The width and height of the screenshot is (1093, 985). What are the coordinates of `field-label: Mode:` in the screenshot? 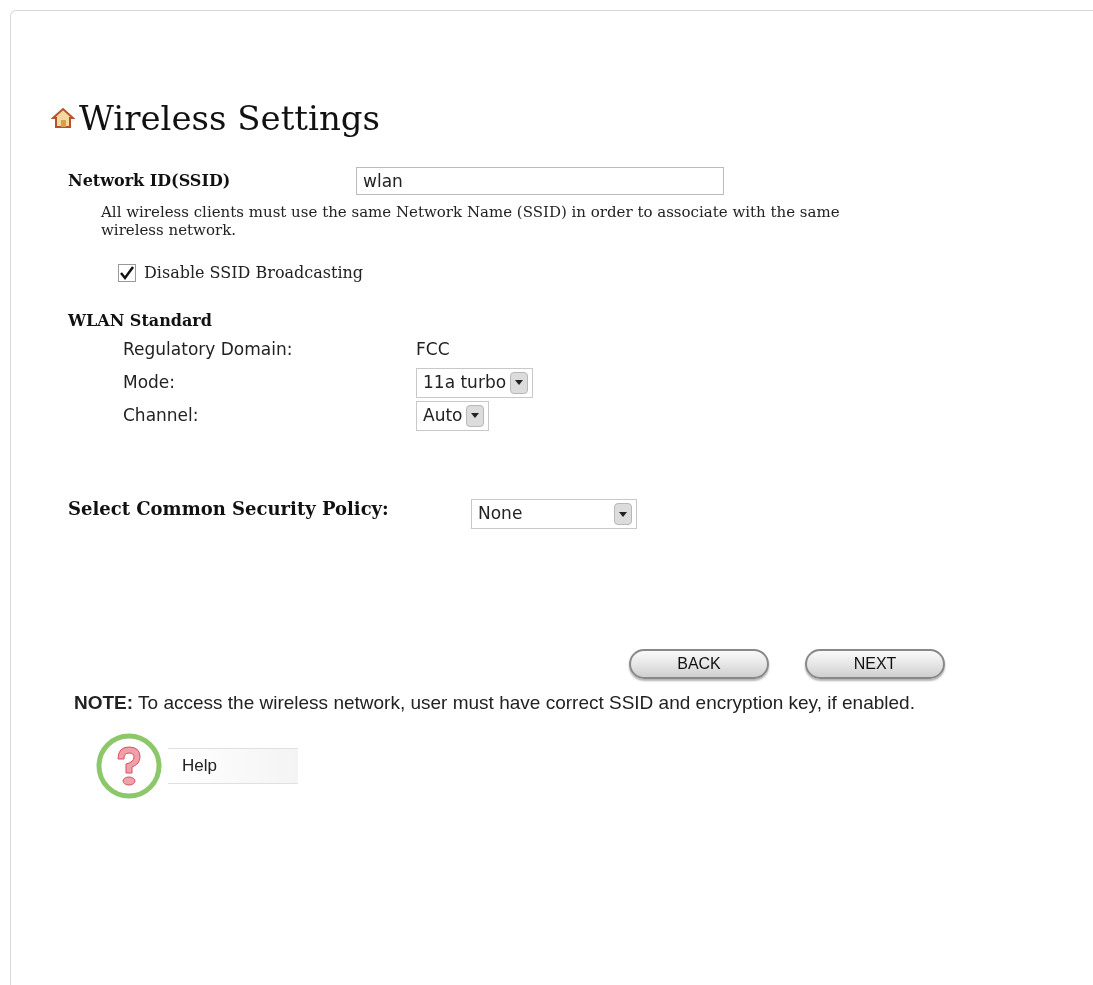 It's located at (150, 382).